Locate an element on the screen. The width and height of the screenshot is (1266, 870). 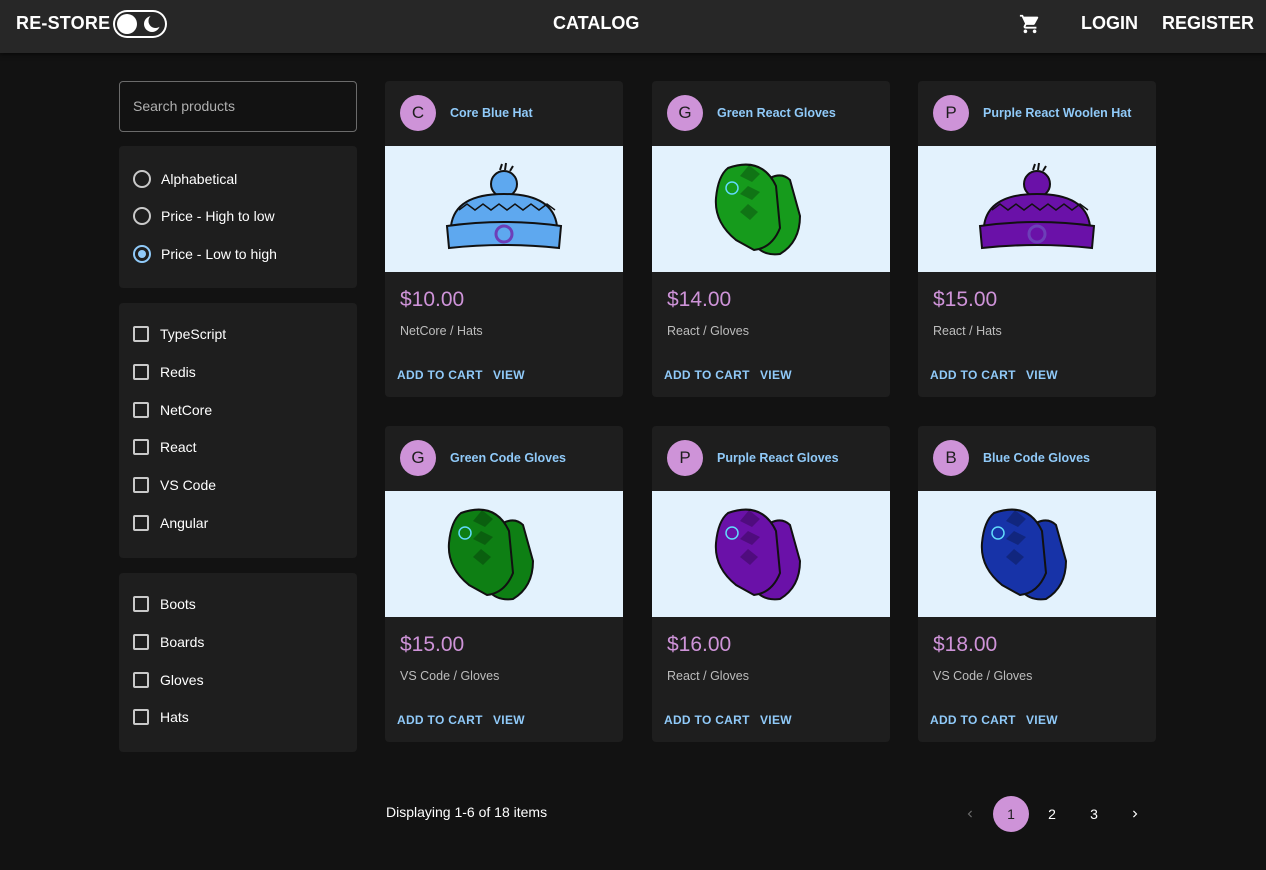
brand-checkbox-react: React is located at coordinates (165, 447).